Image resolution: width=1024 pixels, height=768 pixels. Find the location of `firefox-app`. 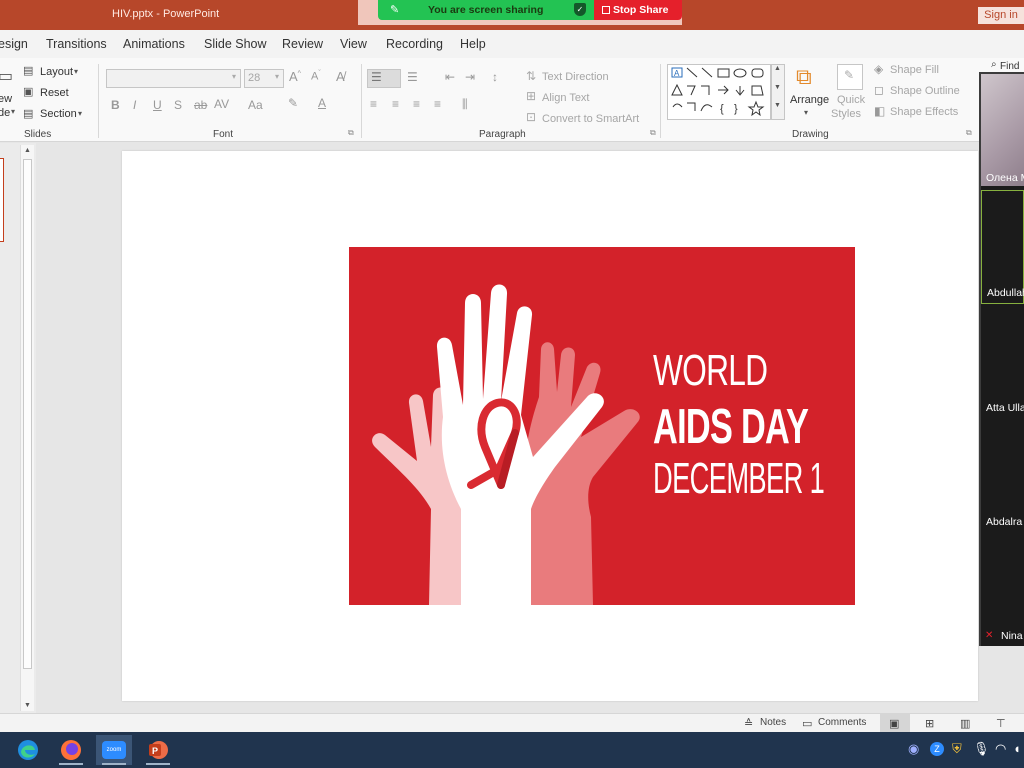

firefox-app is located at coordinates (71, 750).